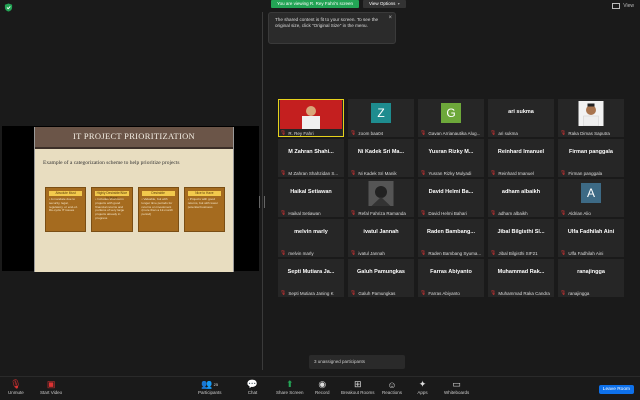  Describe the element at coordinates (16, 387) in the screenshot. I see `unmute-button: 🎙 Unmute` at that location.